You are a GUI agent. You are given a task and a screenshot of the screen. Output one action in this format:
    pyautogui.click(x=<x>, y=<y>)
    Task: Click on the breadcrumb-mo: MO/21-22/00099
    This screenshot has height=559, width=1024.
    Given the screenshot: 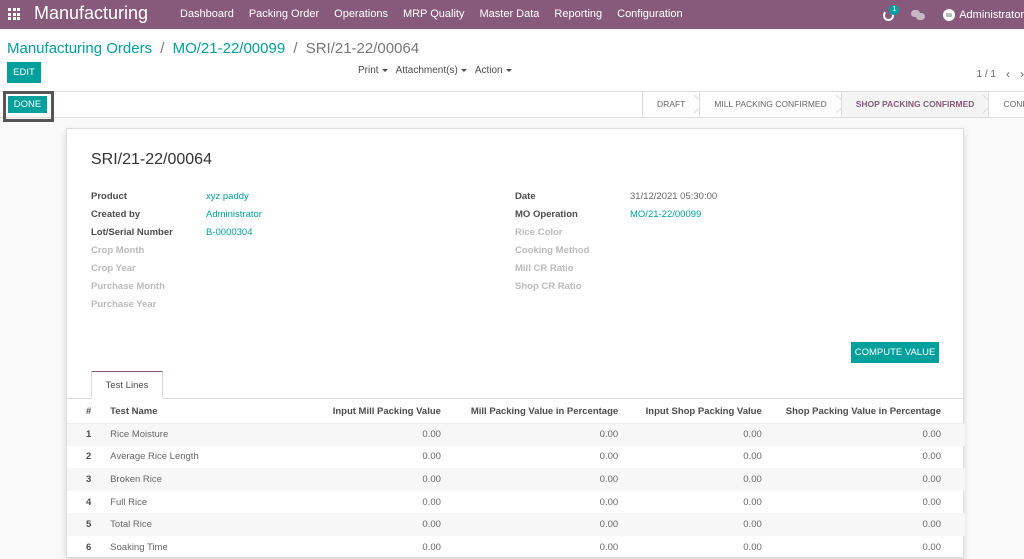 What is the action you would take?
    pyautogui.click(x=229, y=48)
    